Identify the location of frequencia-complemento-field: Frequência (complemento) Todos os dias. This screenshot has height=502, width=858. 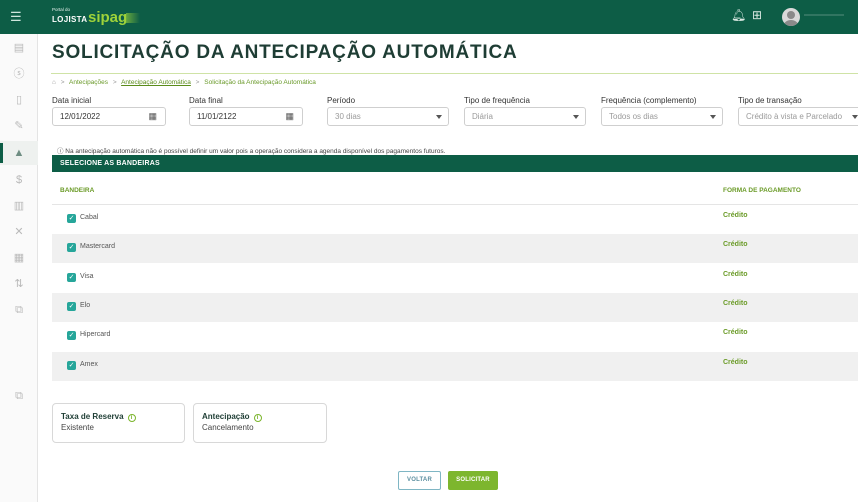
(662, 111).